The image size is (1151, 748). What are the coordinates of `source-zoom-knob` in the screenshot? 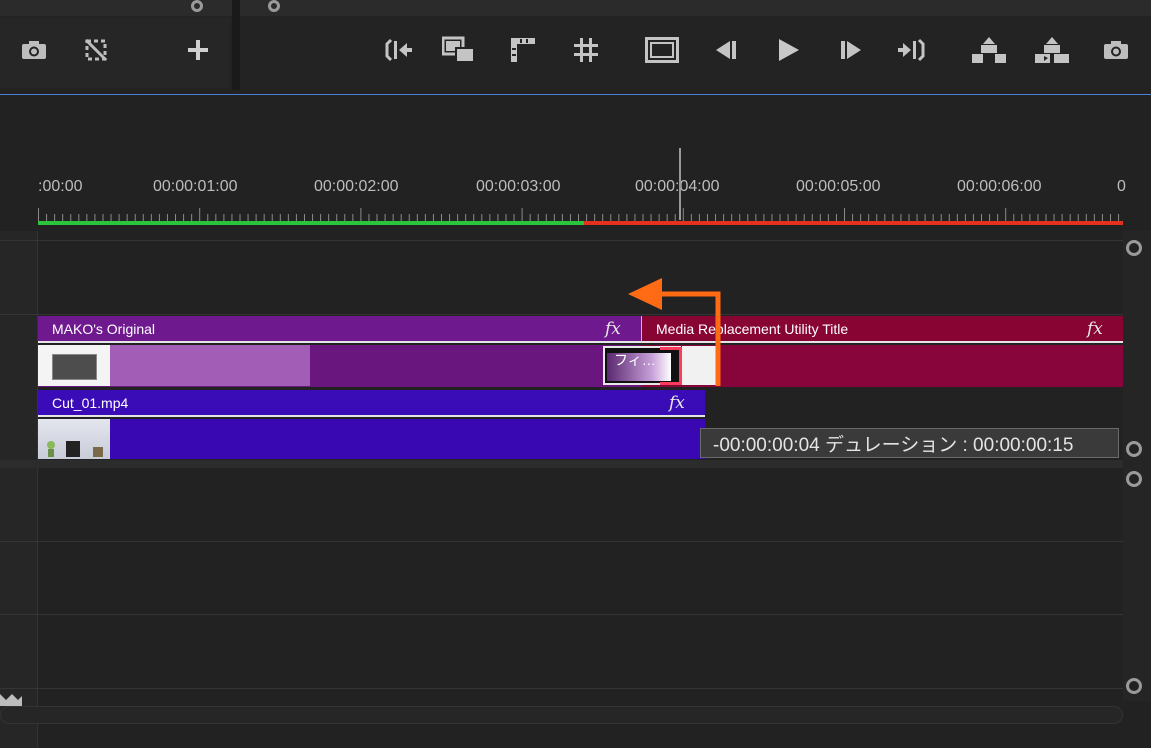 It's located at (197, 6).